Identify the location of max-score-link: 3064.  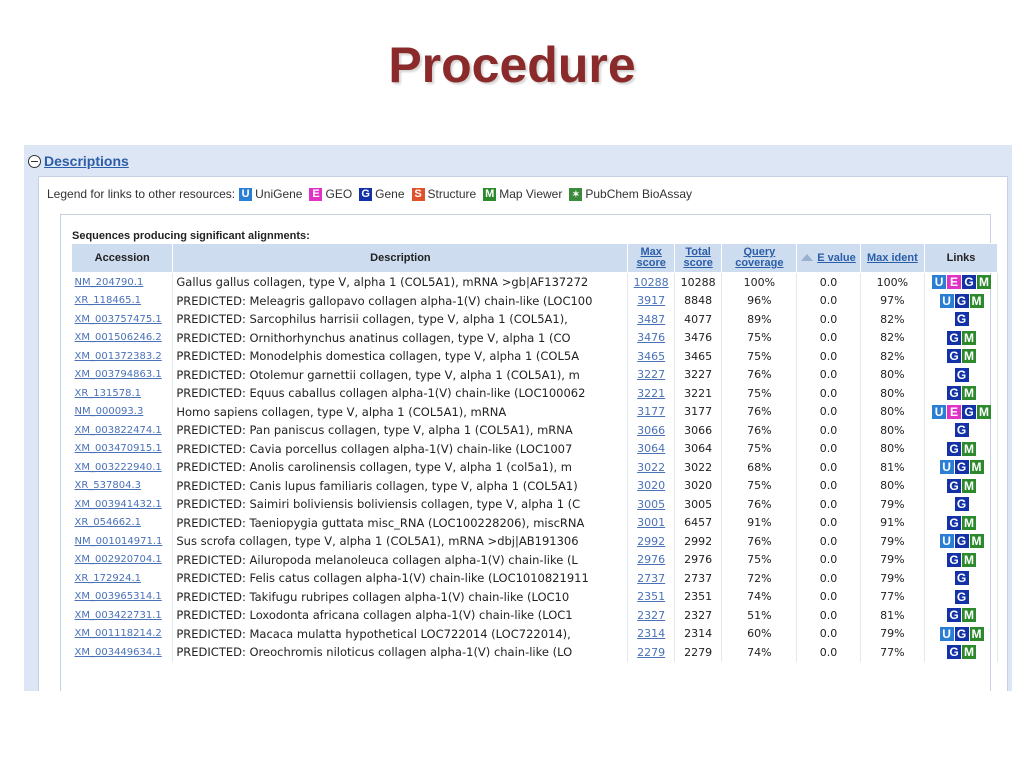
(651, 448).